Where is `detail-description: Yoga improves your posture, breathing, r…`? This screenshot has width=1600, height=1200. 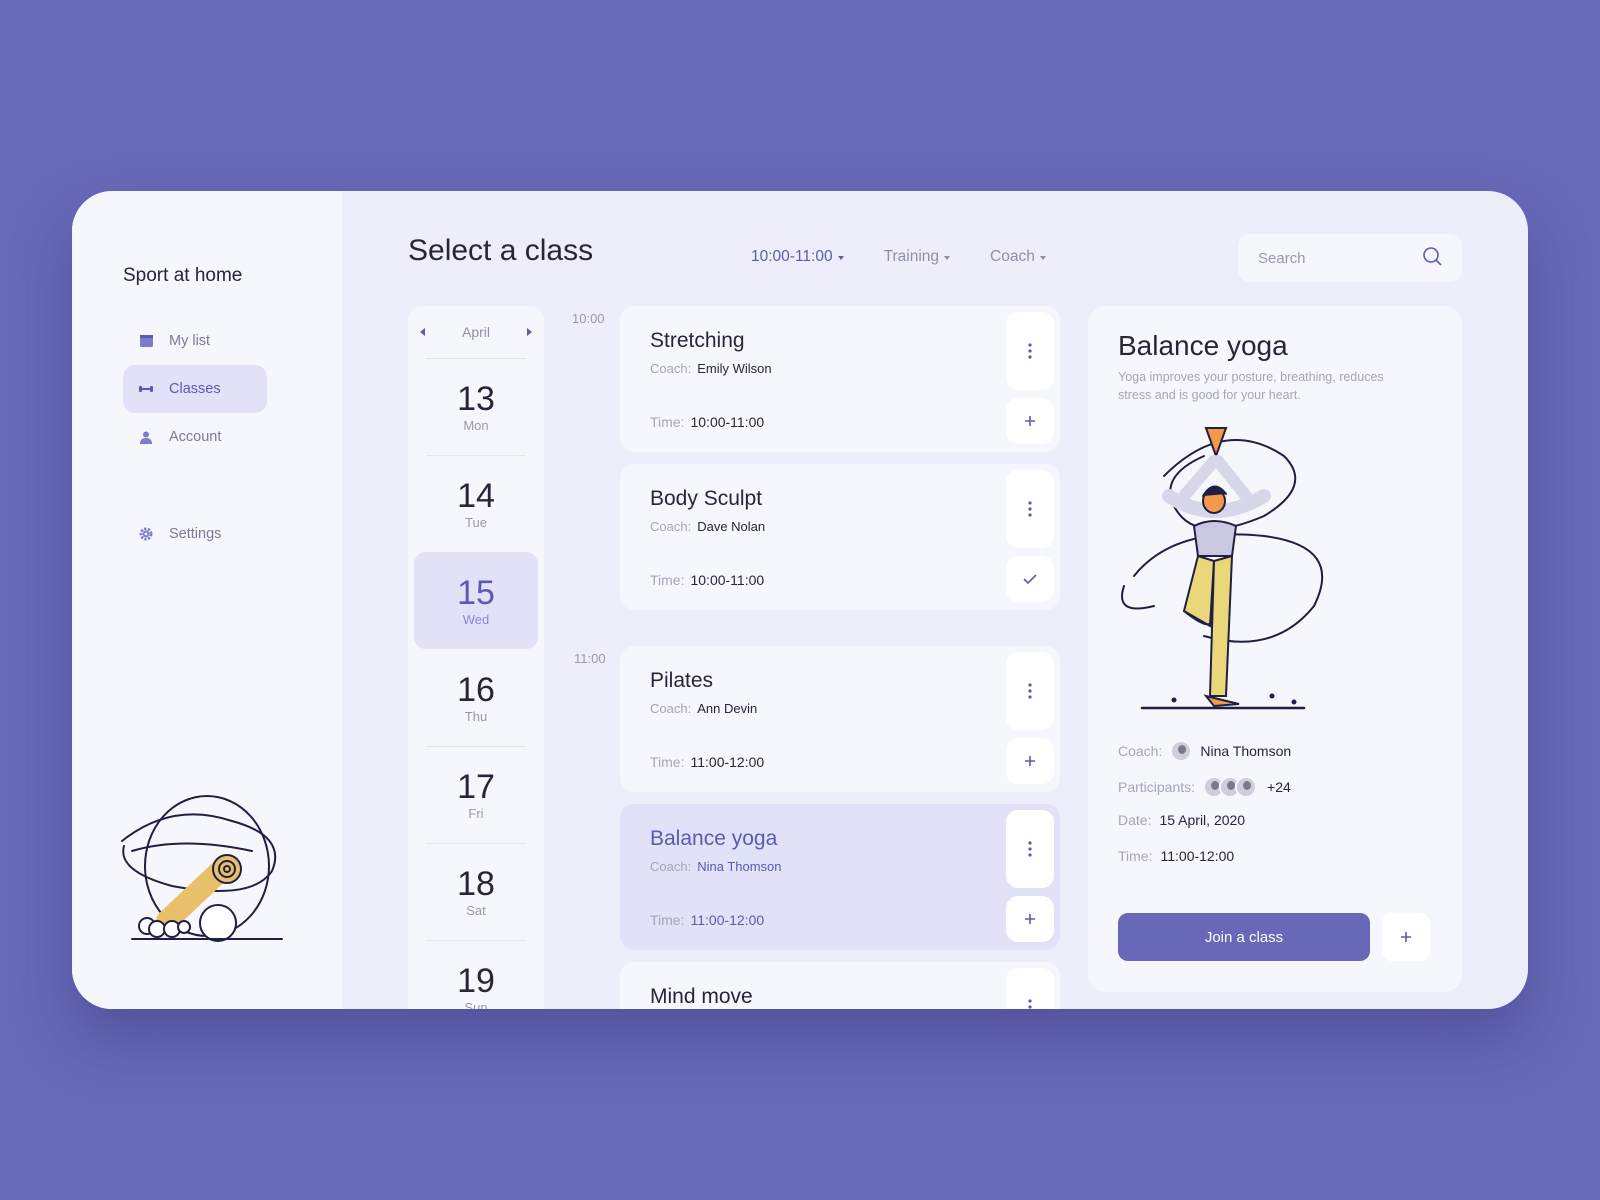 detail-description: Yoga improves your posture, breathing, r… is located at coordinates (1251, 386).